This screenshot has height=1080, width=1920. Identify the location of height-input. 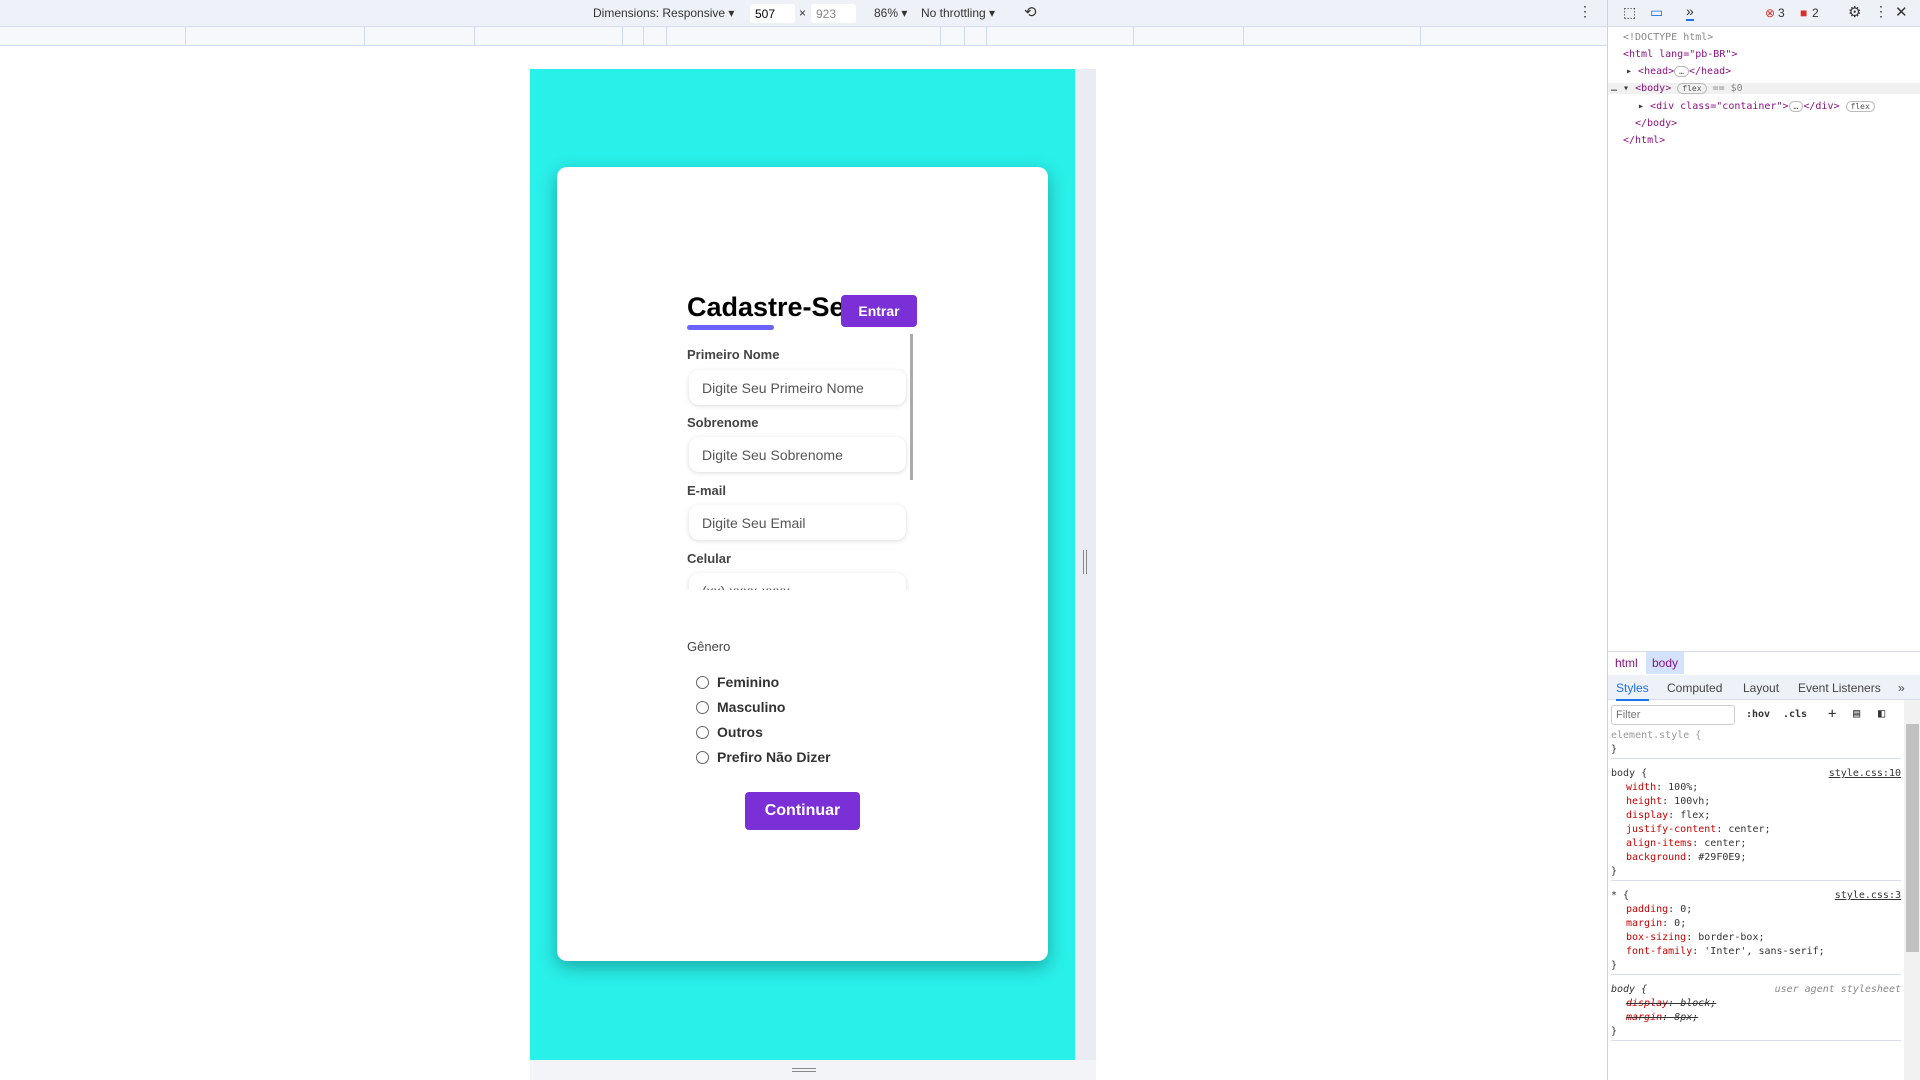
(833, 13).